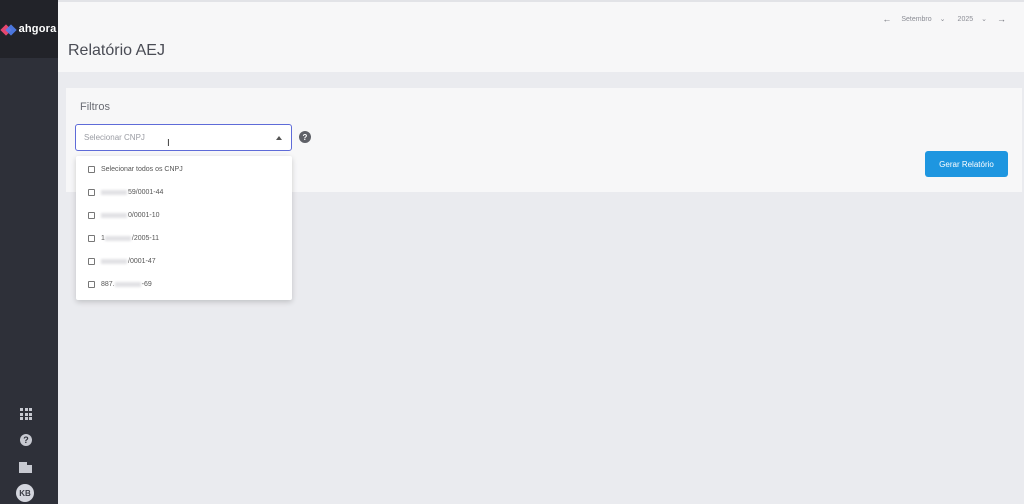  I want to click on building-icon, so click(26, 467).